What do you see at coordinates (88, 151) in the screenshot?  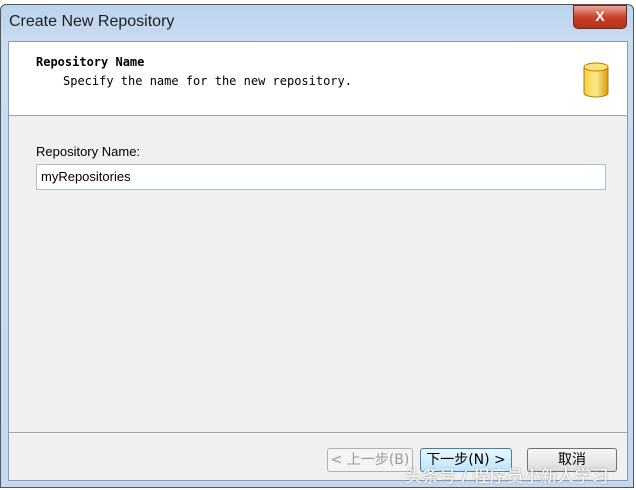 I see `repository-name-label: Repository Name:` at bounding box center [88, 151].